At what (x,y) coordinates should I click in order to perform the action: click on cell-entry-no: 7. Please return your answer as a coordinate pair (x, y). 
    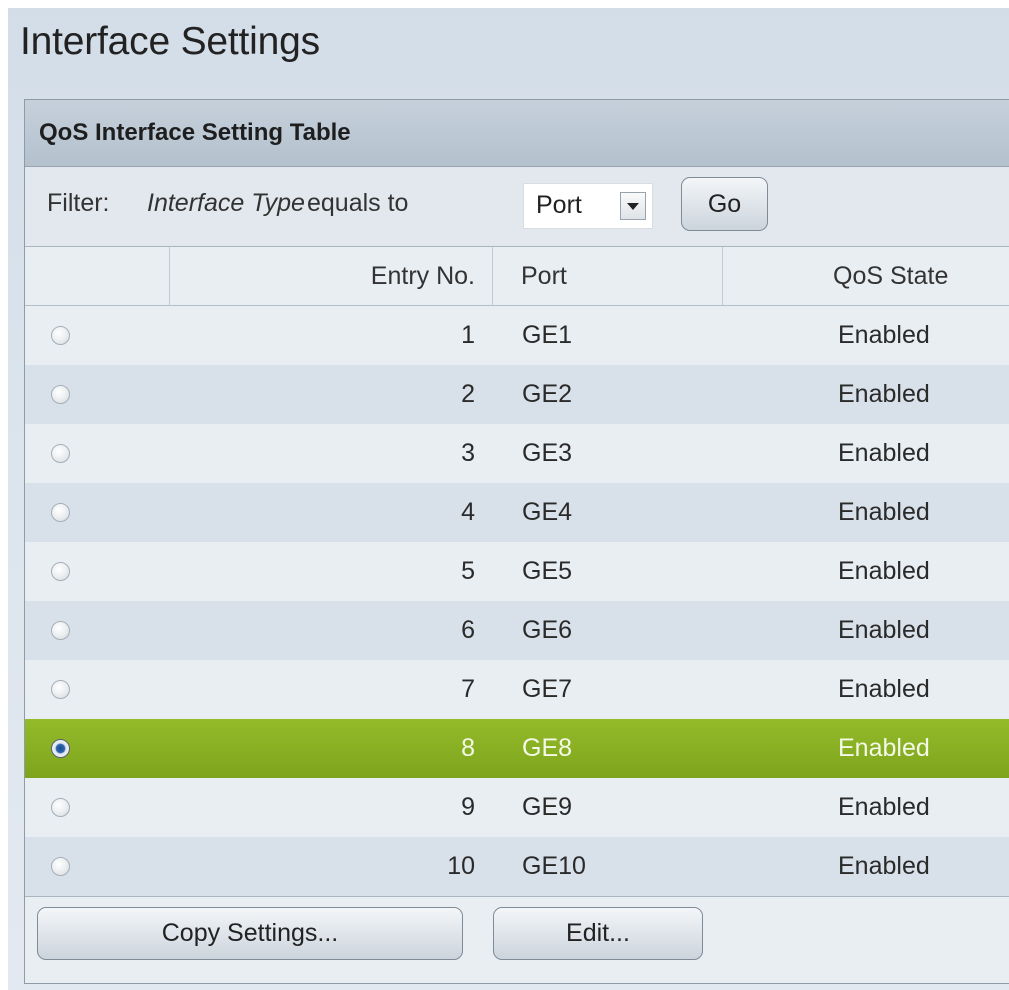
    Looking at the image, I should click on (468, 689).